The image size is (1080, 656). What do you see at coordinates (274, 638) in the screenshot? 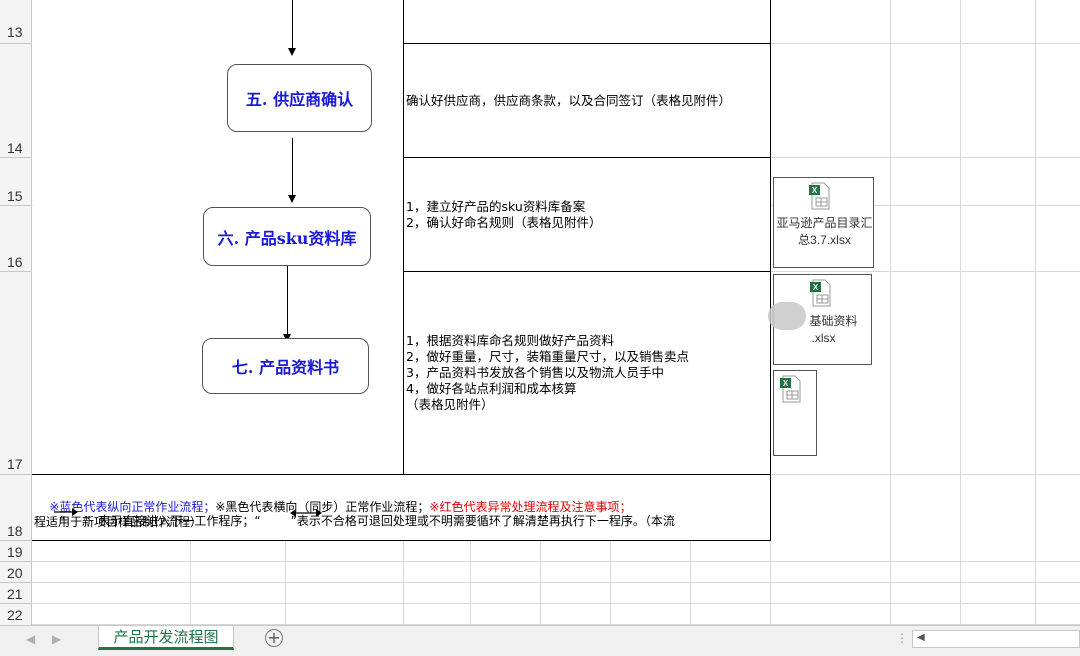
I see `plus-circle-icon: +` at bounding box center [274, 638].